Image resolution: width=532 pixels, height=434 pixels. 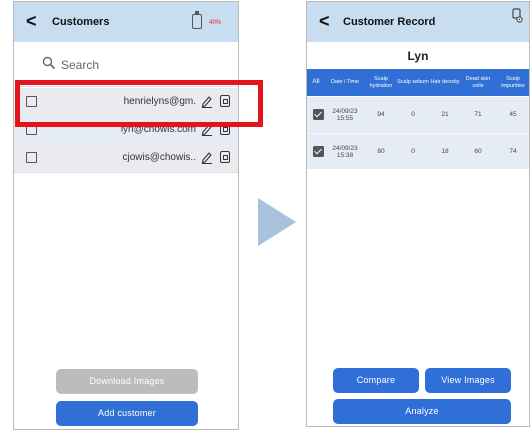 I want to click on arrow-right-icon, so click(x=277, y=222).